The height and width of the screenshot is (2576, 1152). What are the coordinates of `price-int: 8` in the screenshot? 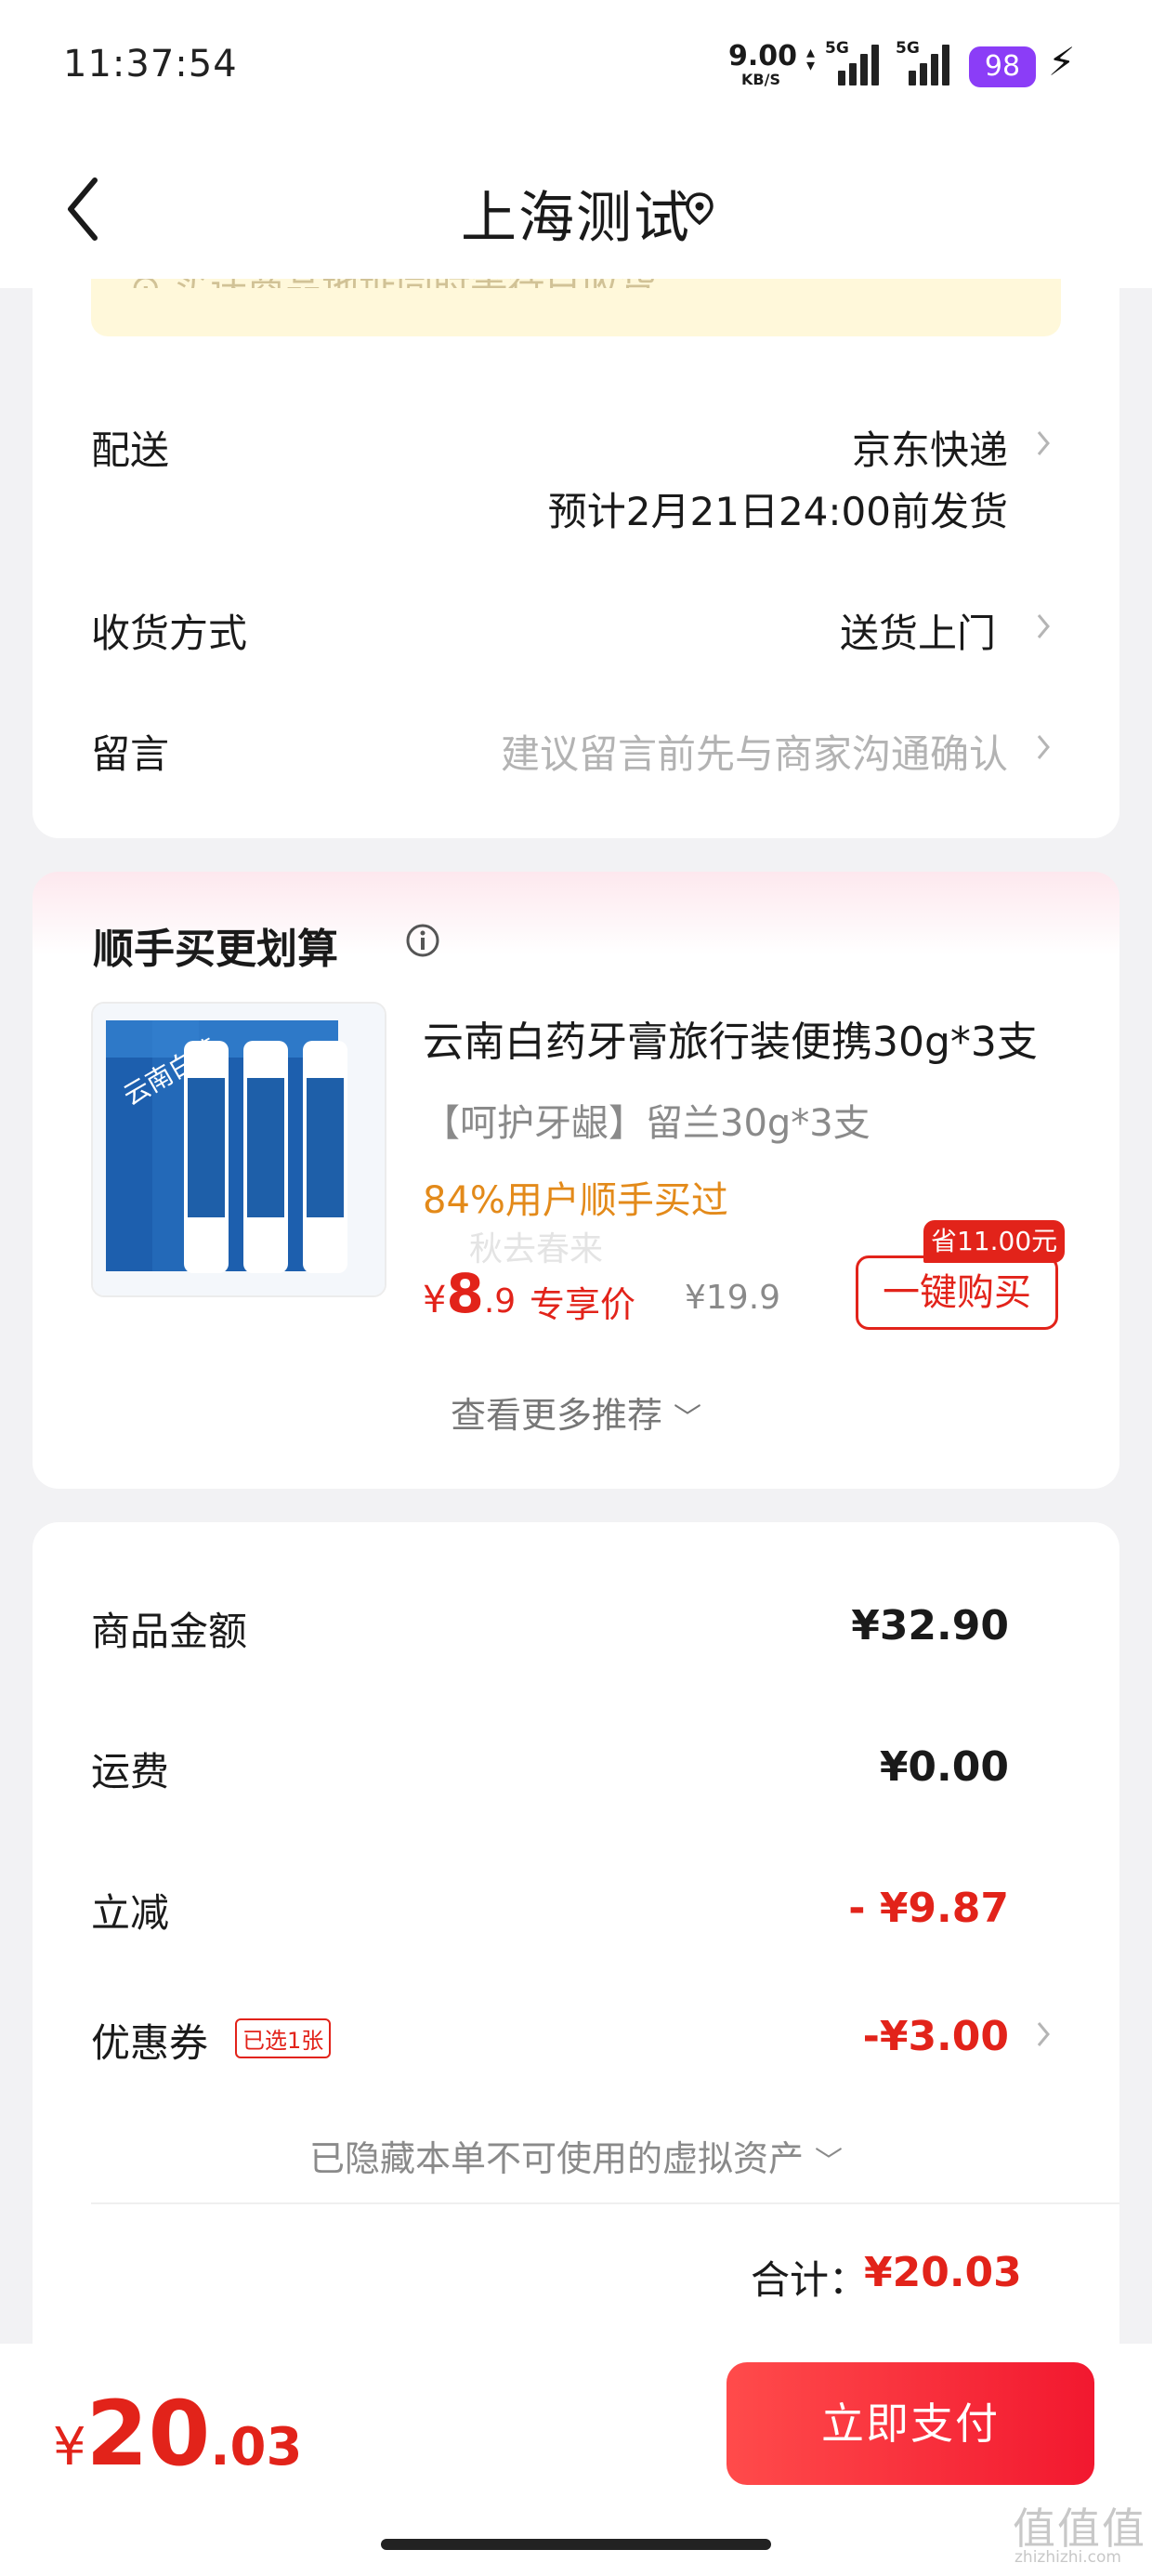 It's located at (465, 1293).